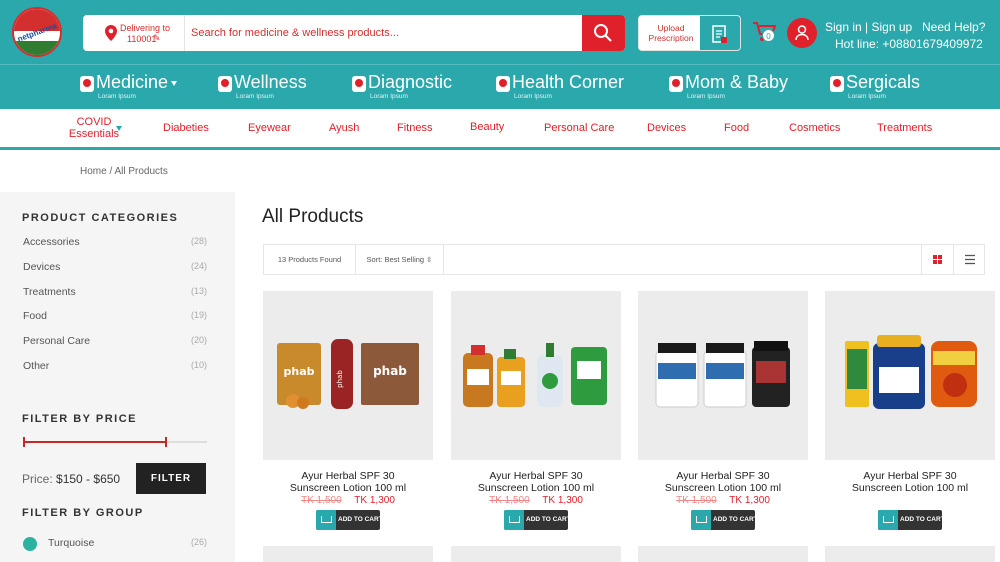 The image size is (1000, 562). What do you see at coordinates (198, 542) in the screenshot?
I see `group-count: (26)` at bounding box center [198, 542].